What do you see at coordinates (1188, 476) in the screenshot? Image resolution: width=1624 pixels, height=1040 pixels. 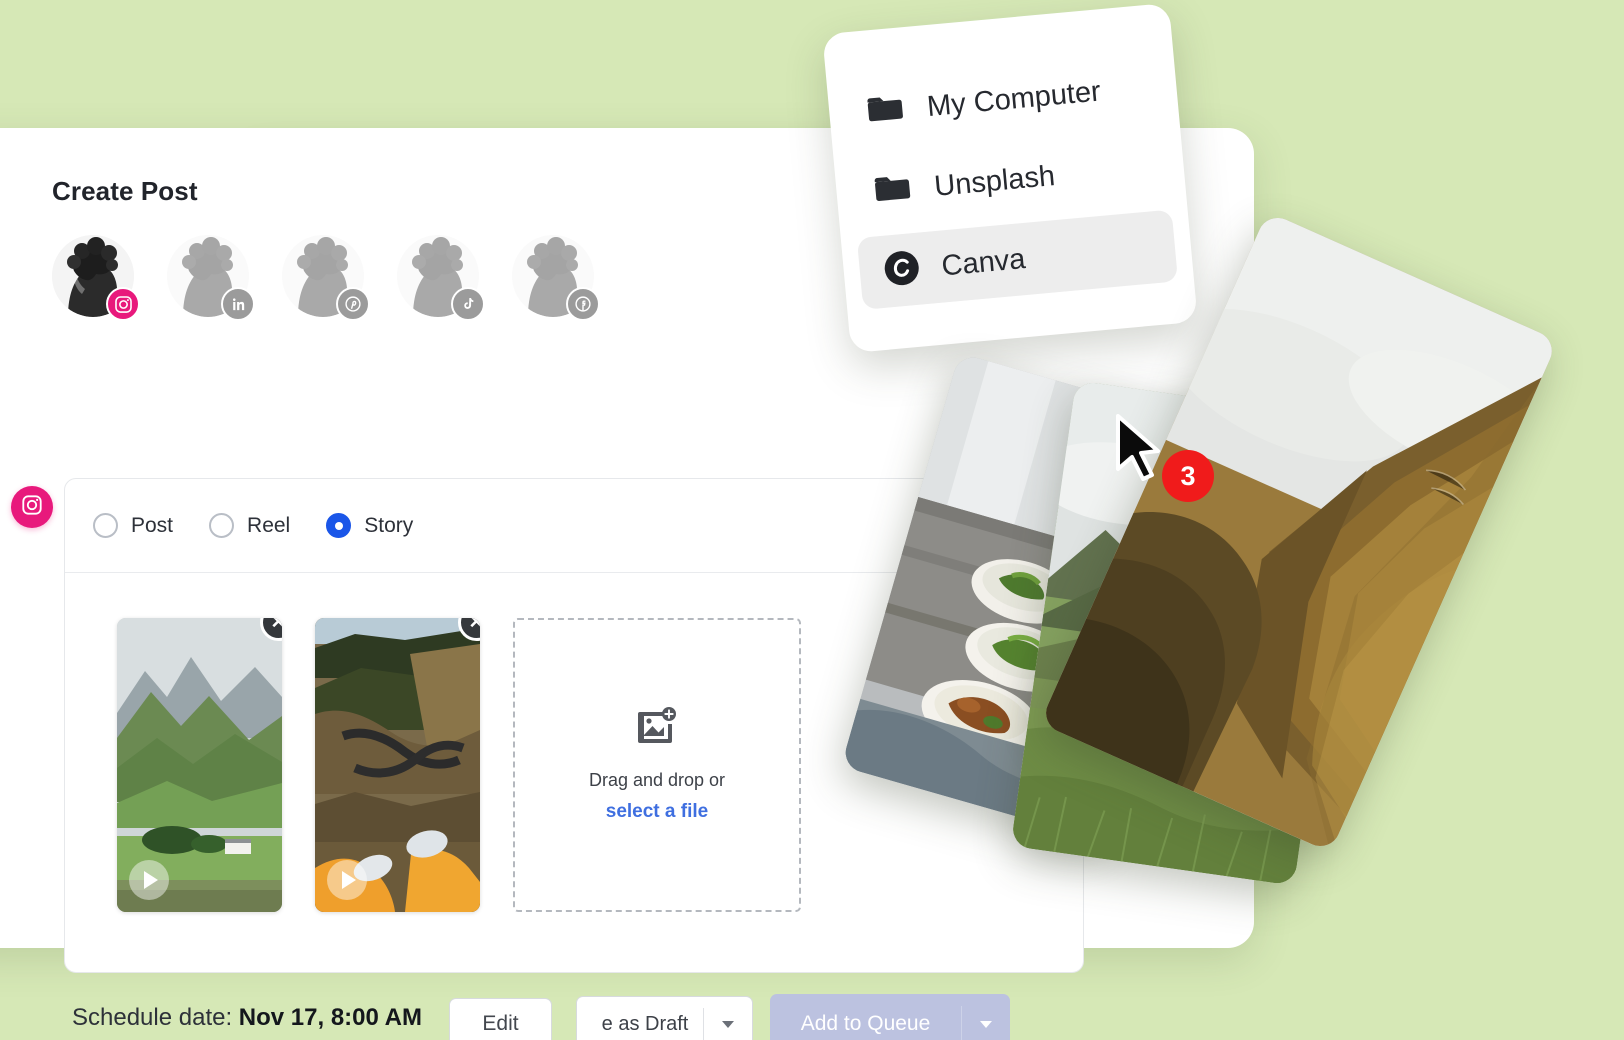 I see `drag-count-badge: 3` at bounding box center [1188, 476].